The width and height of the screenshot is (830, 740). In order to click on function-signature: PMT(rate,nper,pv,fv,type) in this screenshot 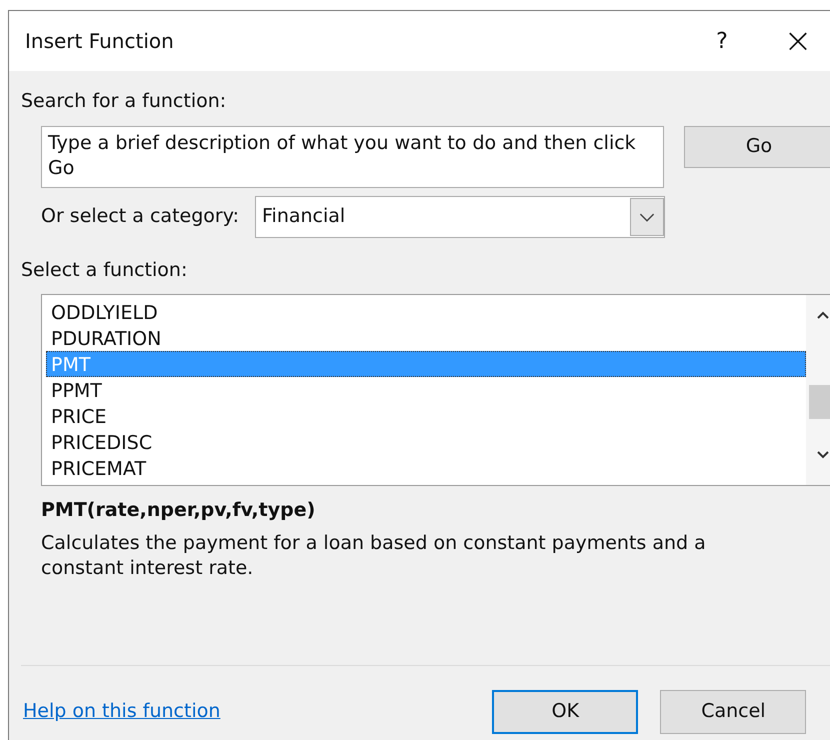, I will do `click(178, 510)`.